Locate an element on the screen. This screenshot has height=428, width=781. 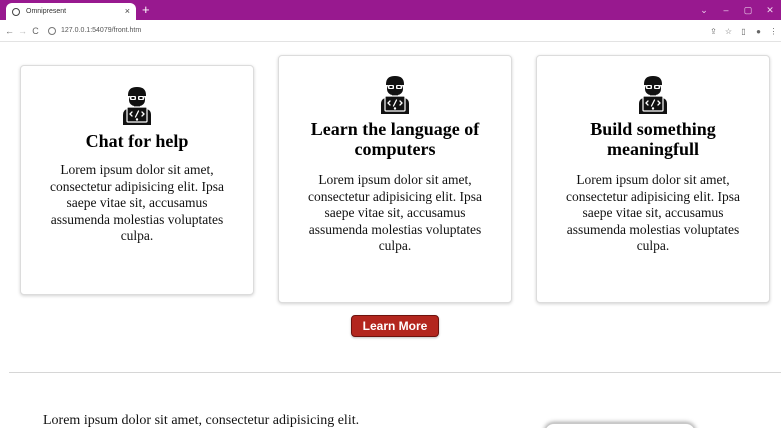
url-text: 127.0.0.1:54079/front.htm is located at coordinates (101, 30).